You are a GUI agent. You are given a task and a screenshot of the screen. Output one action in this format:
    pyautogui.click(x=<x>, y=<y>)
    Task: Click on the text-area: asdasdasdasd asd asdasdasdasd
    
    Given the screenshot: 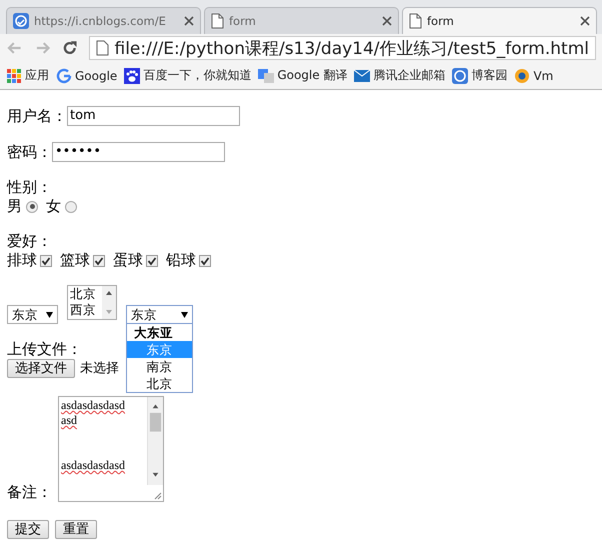 What is the action you would take?
    pyautogui.click(x=111, y=449)
    